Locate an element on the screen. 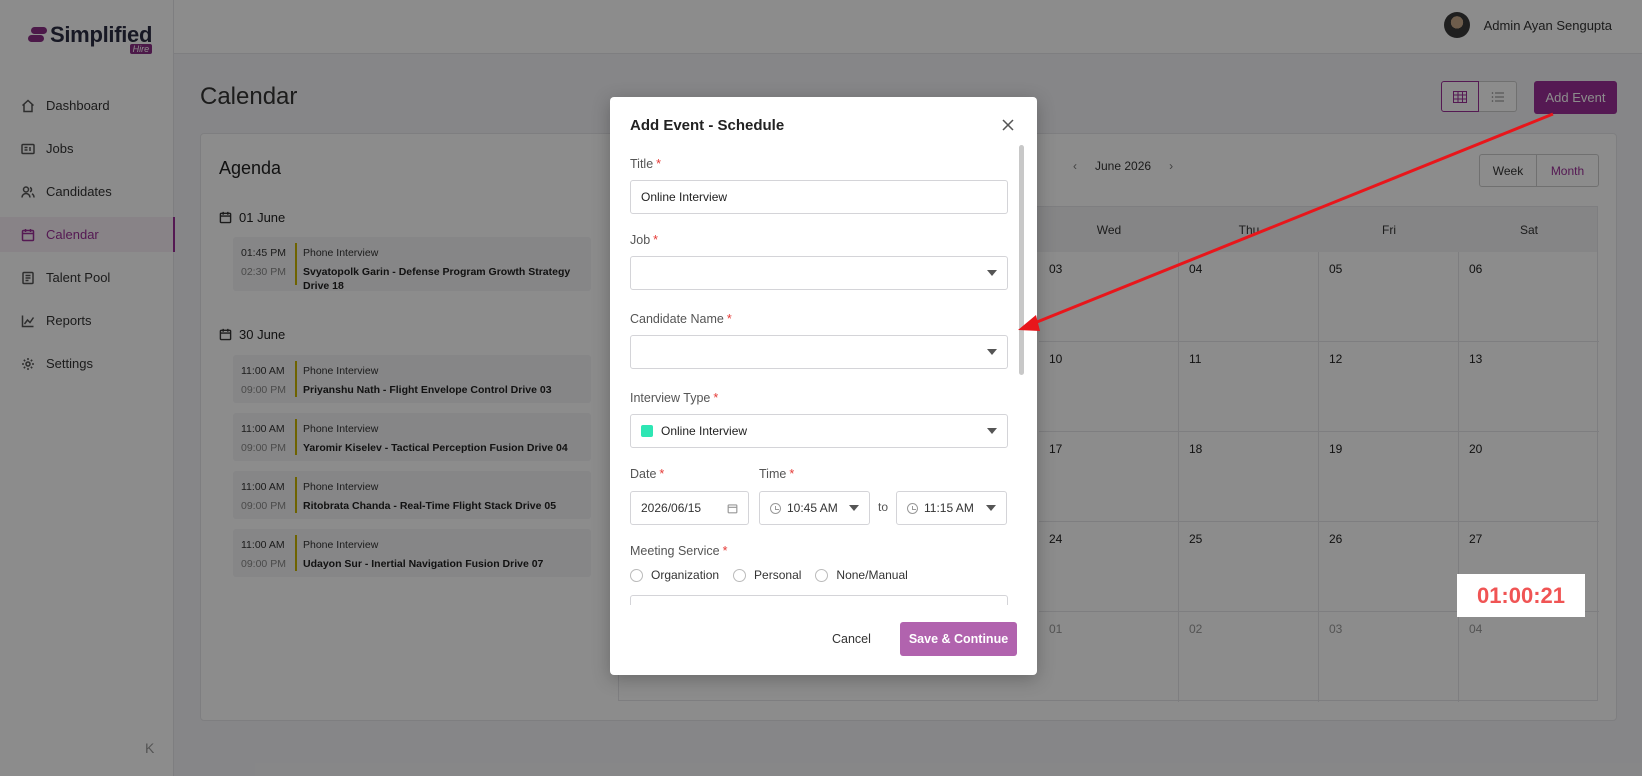 This screenshot has height=776, width=1642. radio-organization: Organization is located at coordinates (674, 575).